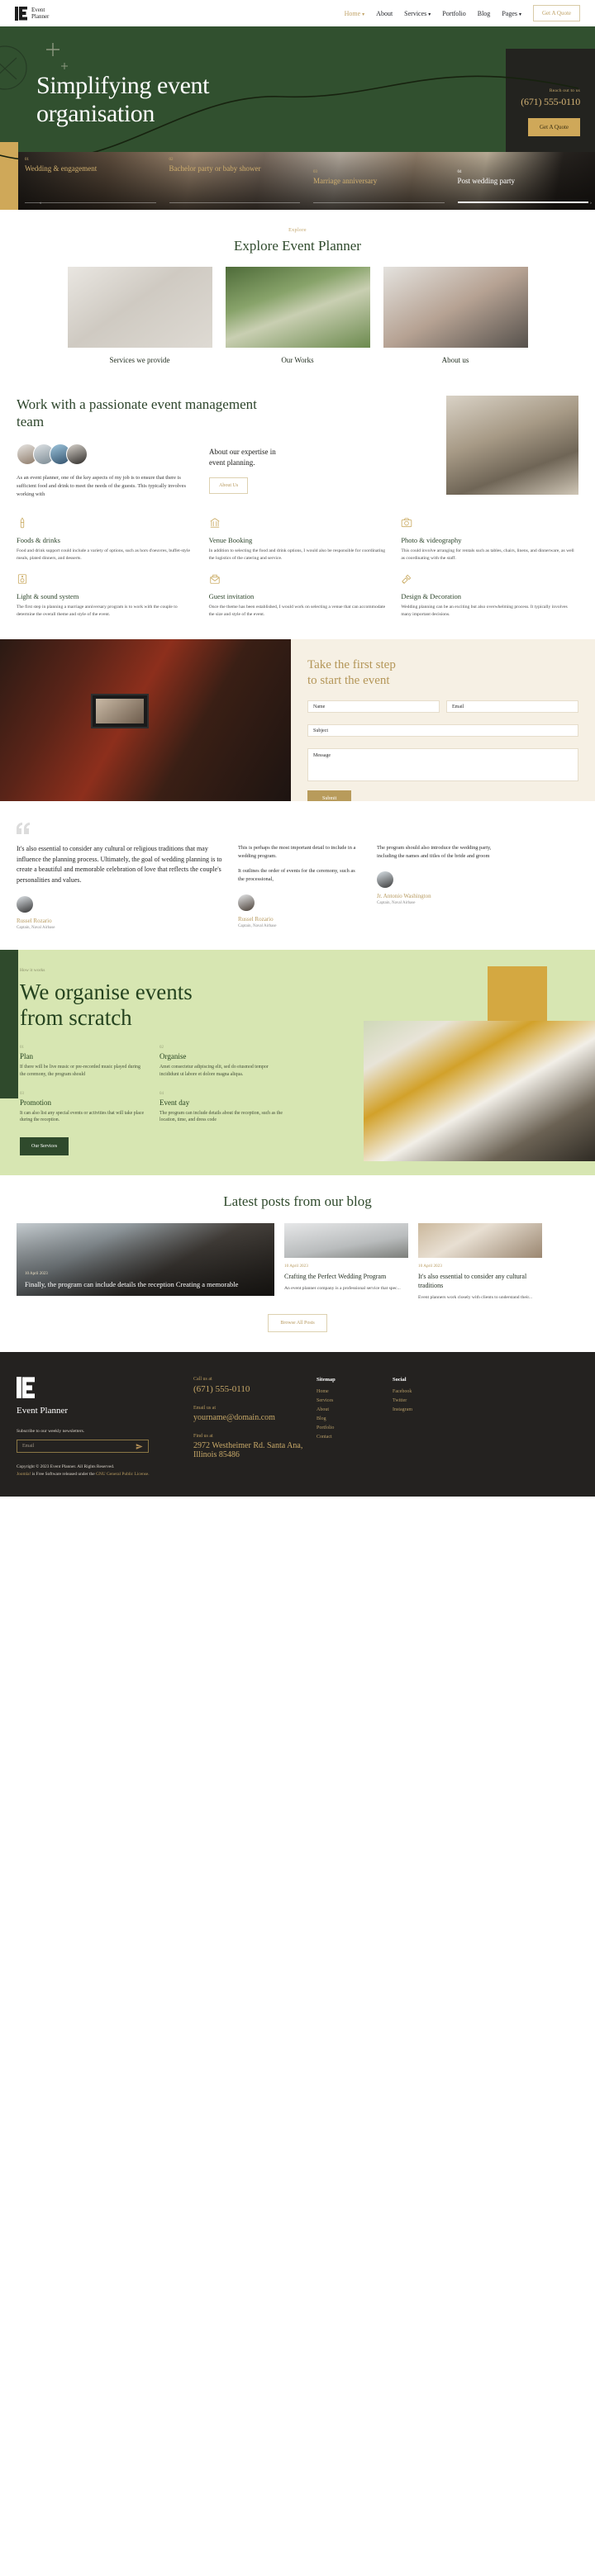  What do you see at coordinates (511, 13) in the screenshot?
I see `nav-item-pages: Pages ▾` at bounding box center [511, 13].